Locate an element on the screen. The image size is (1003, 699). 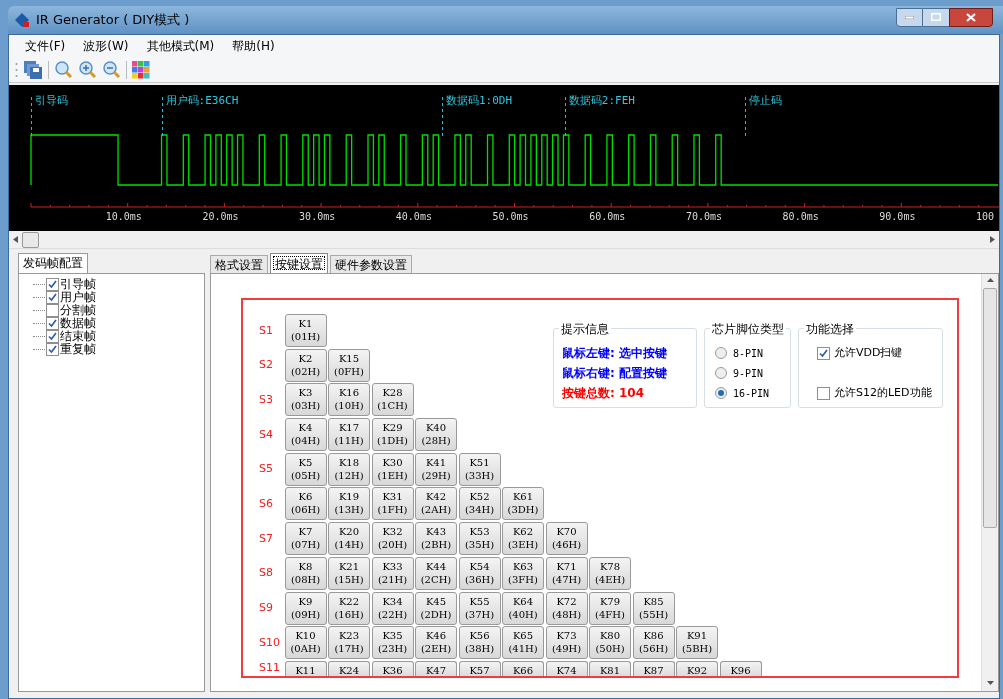
key-button: K57 is located at coordinates (479, 668).